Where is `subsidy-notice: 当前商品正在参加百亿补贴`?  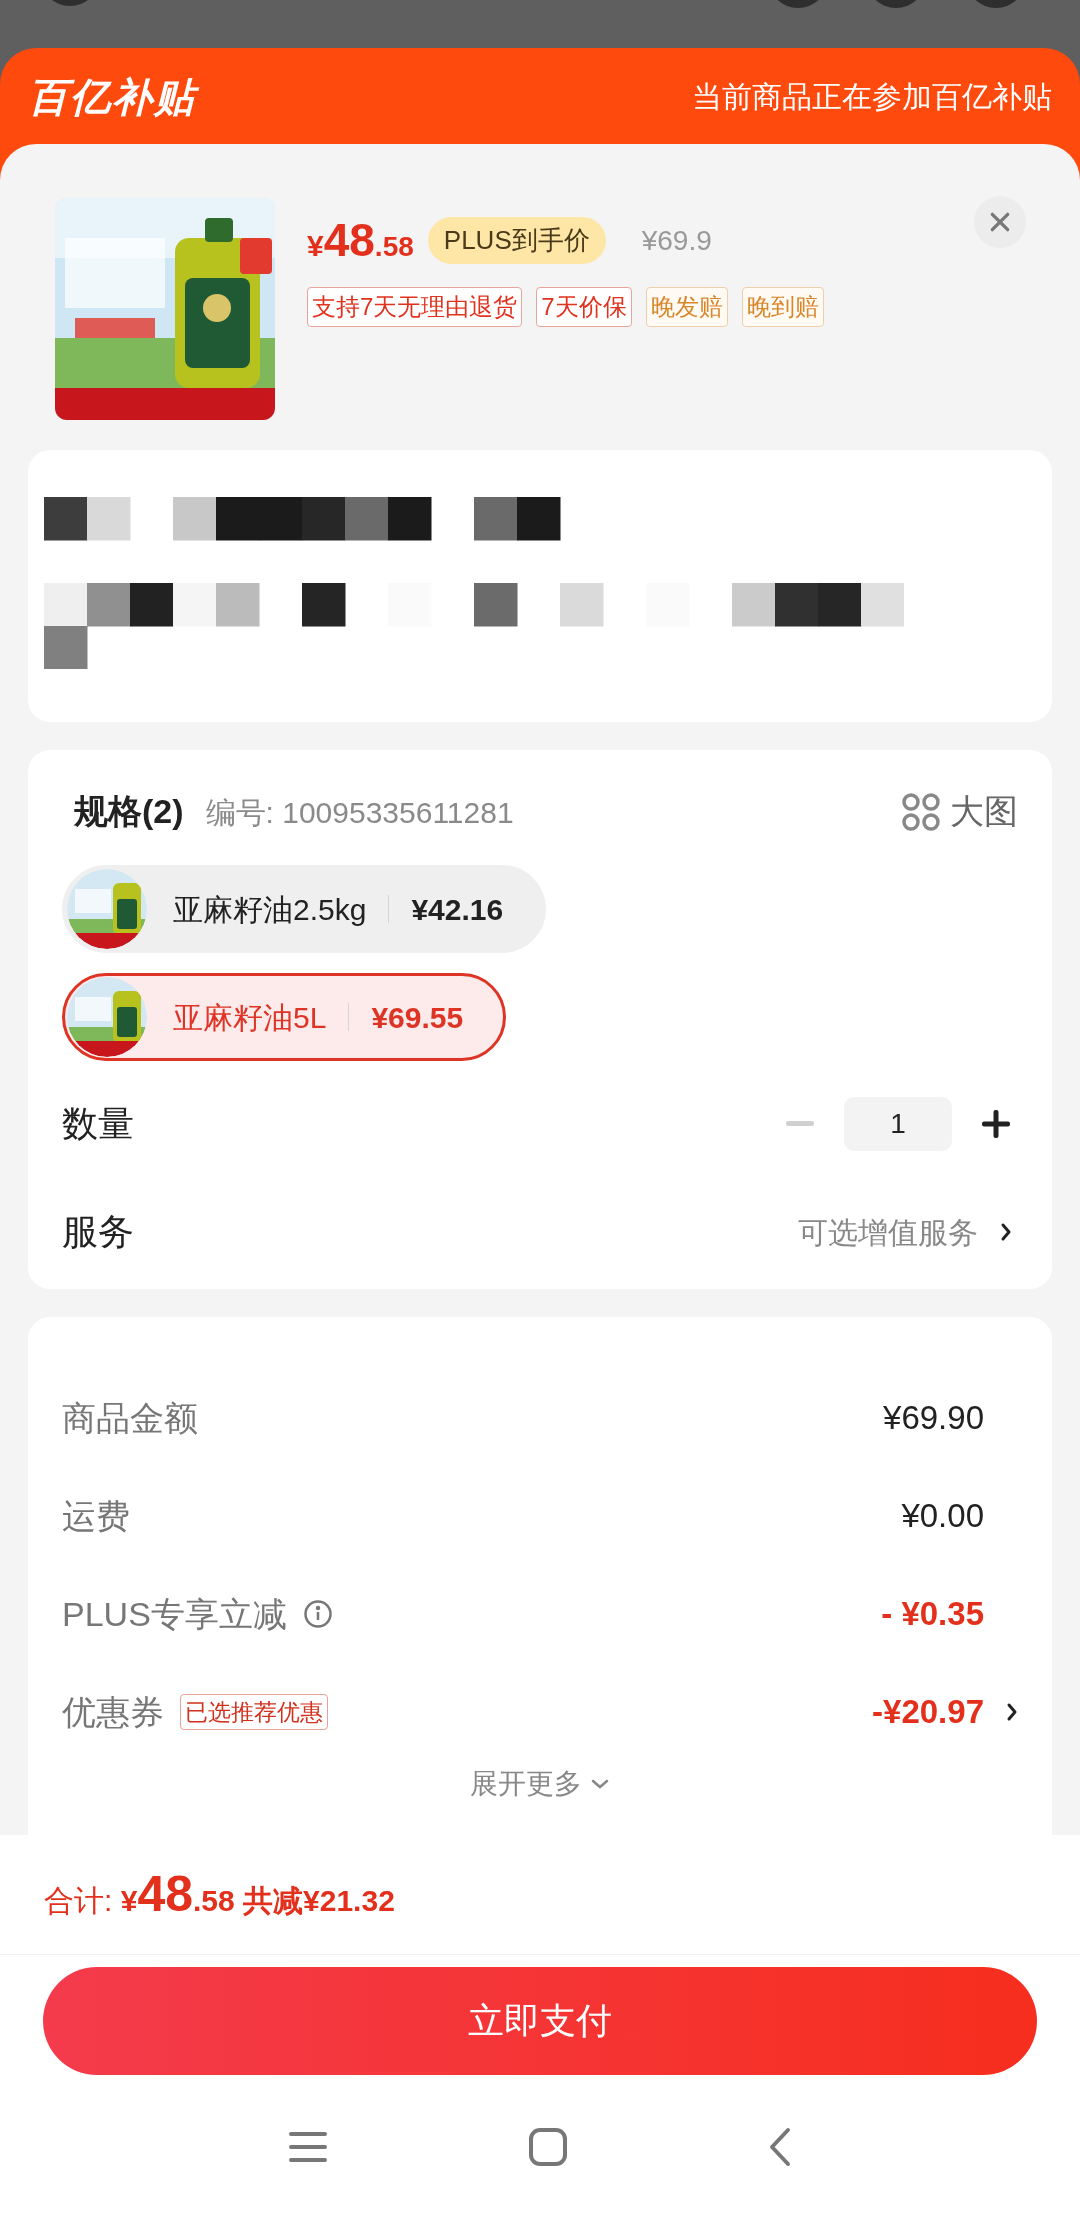 subsidy-notice: 当前商品正在参加百亿补贴 is located at coordinates (872, 97).